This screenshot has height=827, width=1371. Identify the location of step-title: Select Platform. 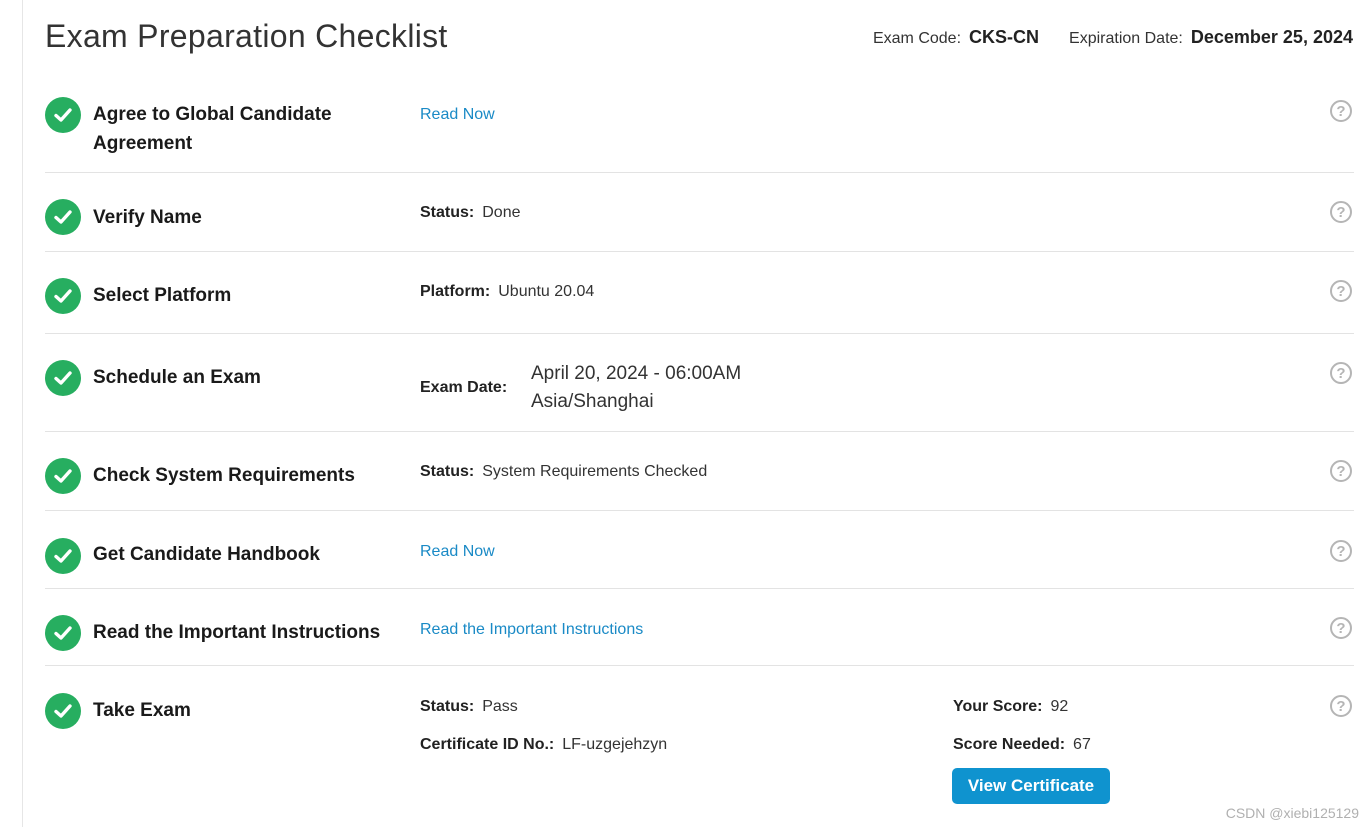
(162, 295).